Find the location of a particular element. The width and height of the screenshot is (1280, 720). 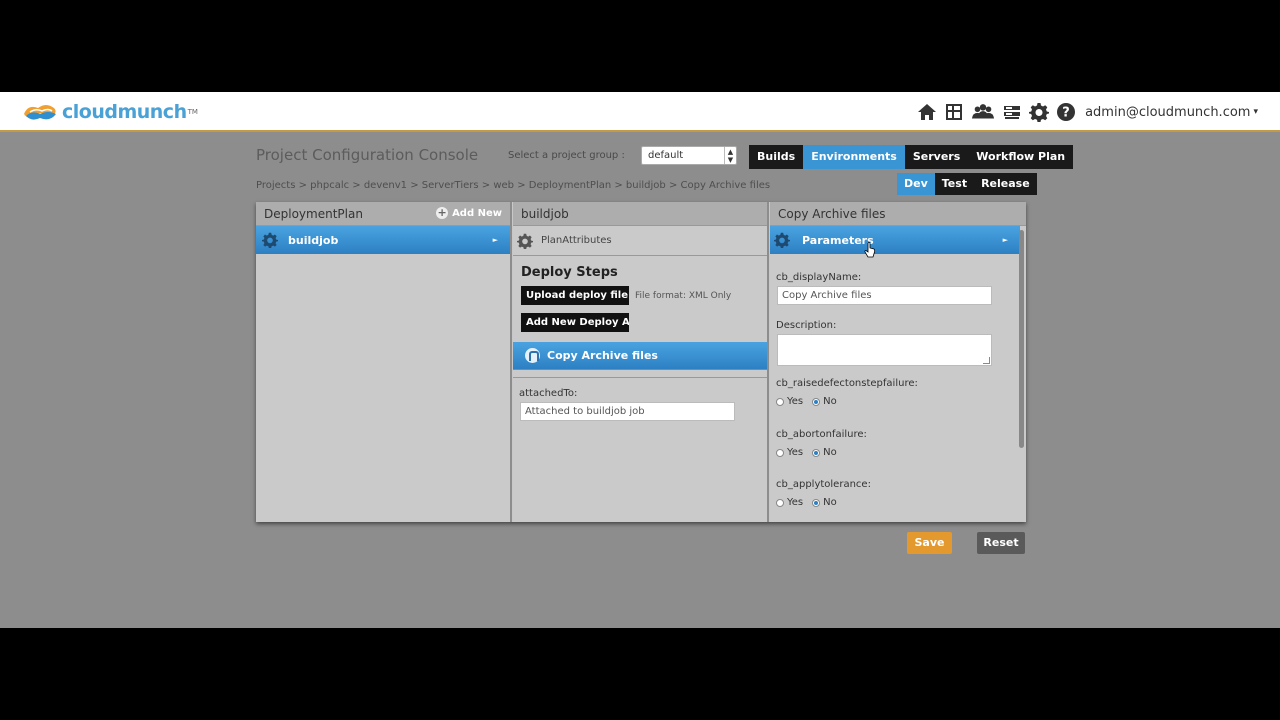

tab-dev: Dev is located at coordinates (916, 184).